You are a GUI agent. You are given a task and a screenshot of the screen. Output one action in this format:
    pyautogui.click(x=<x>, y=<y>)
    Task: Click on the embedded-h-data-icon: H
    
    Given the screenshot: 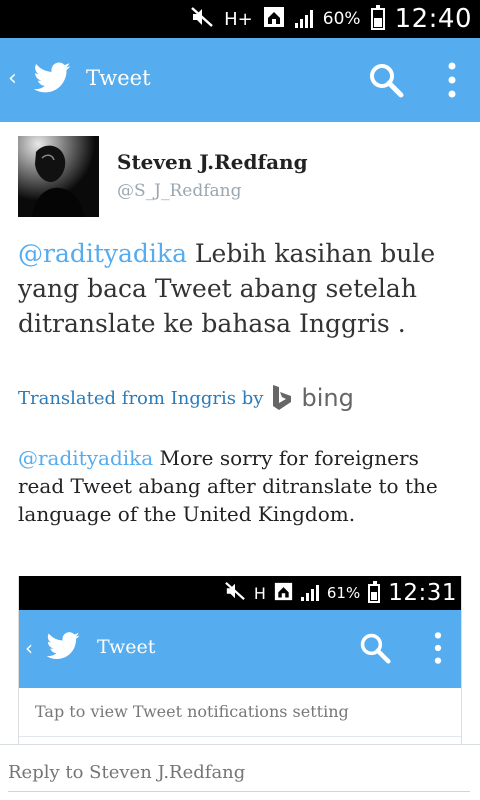 What is the action you would take?
    pyautogui.click(x=259, y=593)
    